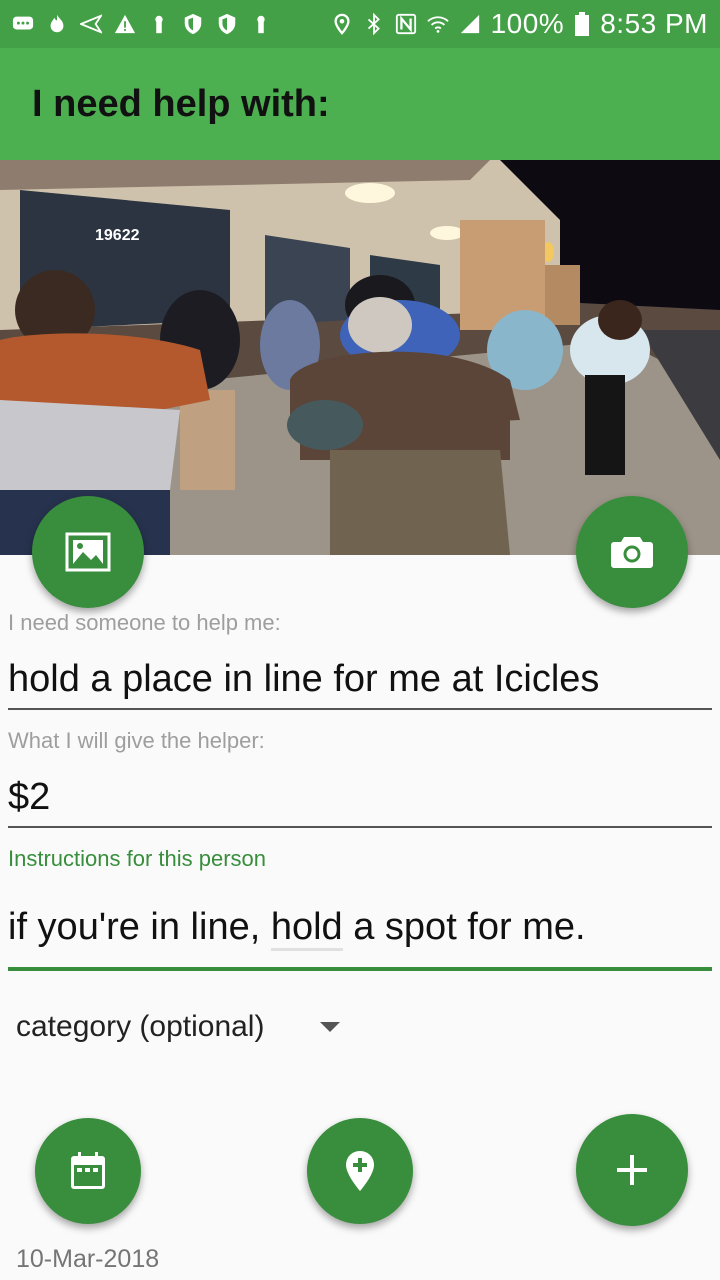 This screenshot has width=720, height=1280. Describe the element at coordinates (29, 797) in the screenshot. I see `reward-input: $2` at that location.